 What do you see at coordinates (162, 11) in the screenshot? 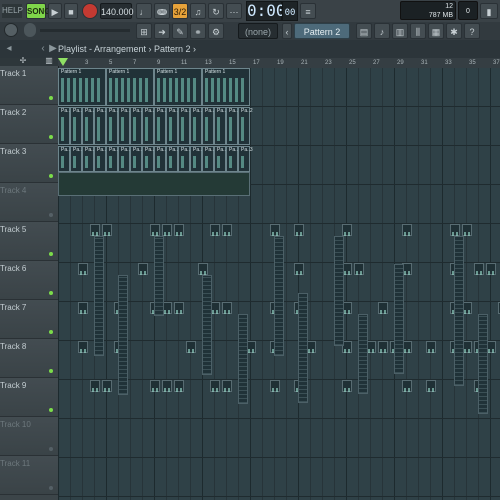
I see `wait-icon: ↈ` at bounding box center [162, 11].